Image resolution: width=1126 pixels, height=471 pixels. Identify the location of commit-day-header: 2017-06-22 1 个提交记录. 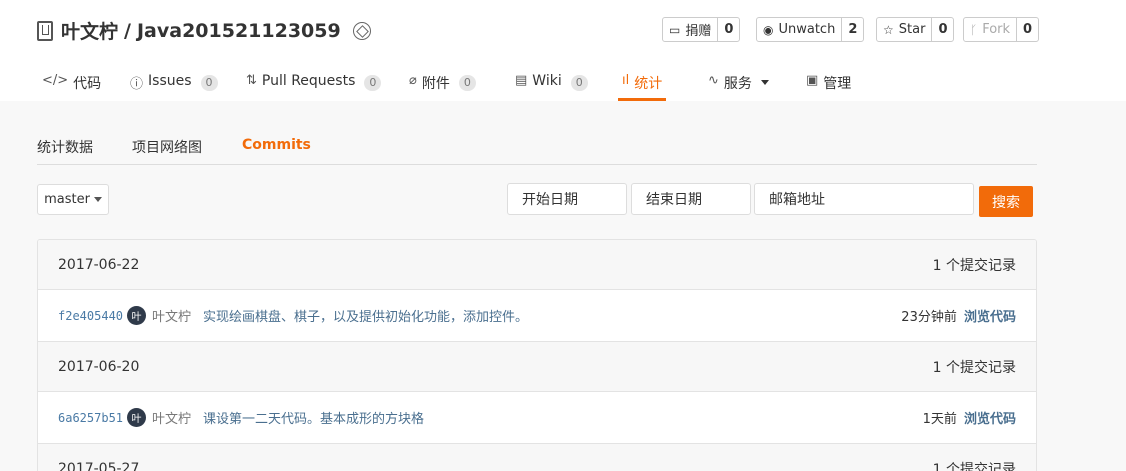
(537, 265).